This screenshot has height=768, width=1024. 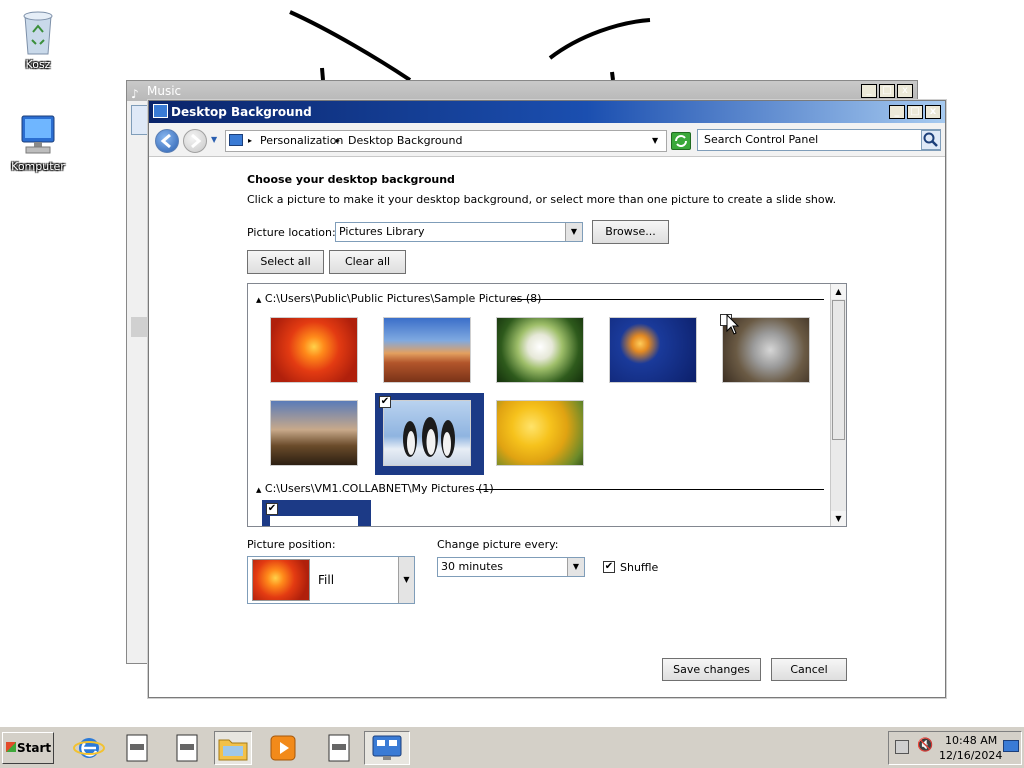 What do you see at coordinates (241, 112) in the screenshot?
I see `window-title: Desktop Background` at bounding box center [241, 112].